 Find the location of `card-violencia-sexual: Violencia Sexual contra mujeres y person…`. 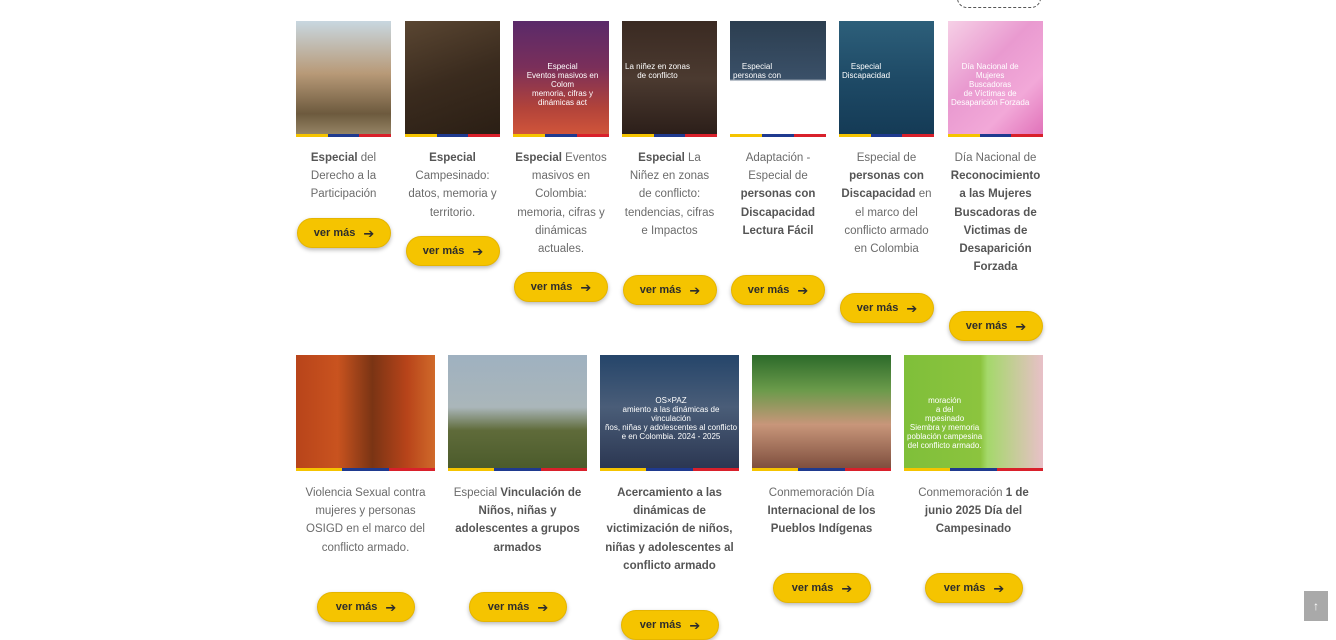

card-violencia-sexual: Violencia Sexual contra mujeres y person… is located at coordinates (365, 317).